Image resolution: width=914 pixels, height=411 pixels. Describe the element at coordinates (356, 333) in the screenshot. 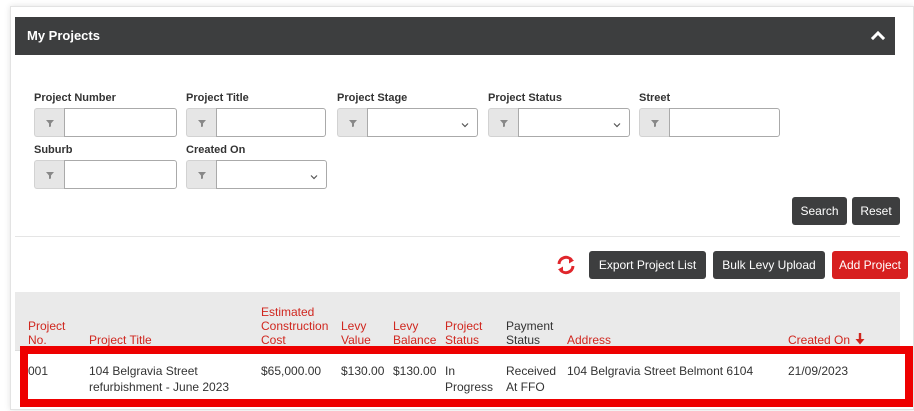

I see `column-header-levy-value: Levy Value` at that location.